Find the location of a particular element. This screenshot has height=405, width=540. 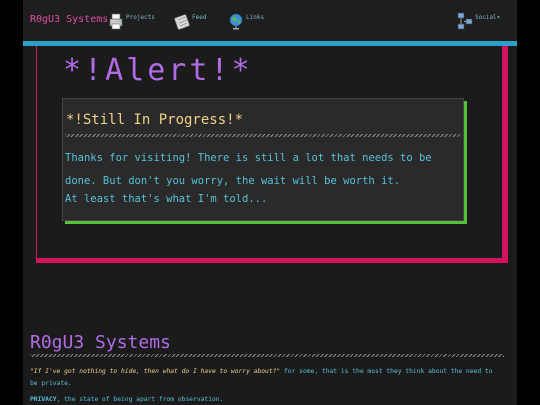

feed-icon is located at coordinates (182, 22).